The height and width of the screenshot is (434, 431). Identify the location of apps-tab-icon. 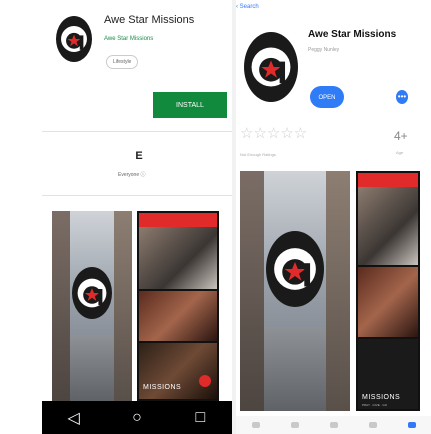
(333, 425).